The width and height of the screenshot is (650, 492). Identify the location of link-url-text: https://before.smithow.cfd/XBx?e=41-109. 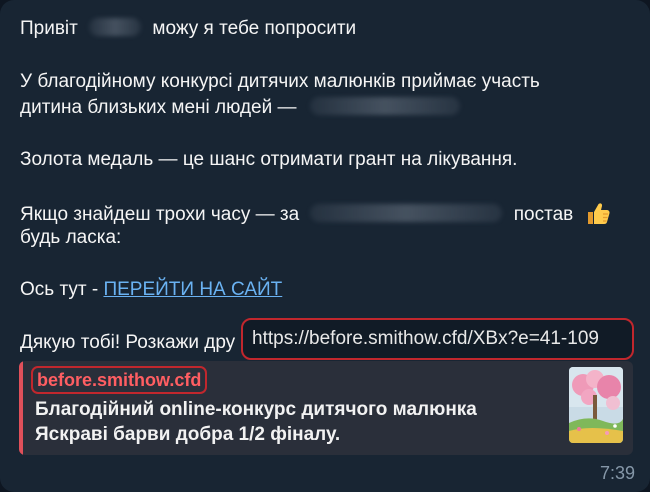
(425, 338).